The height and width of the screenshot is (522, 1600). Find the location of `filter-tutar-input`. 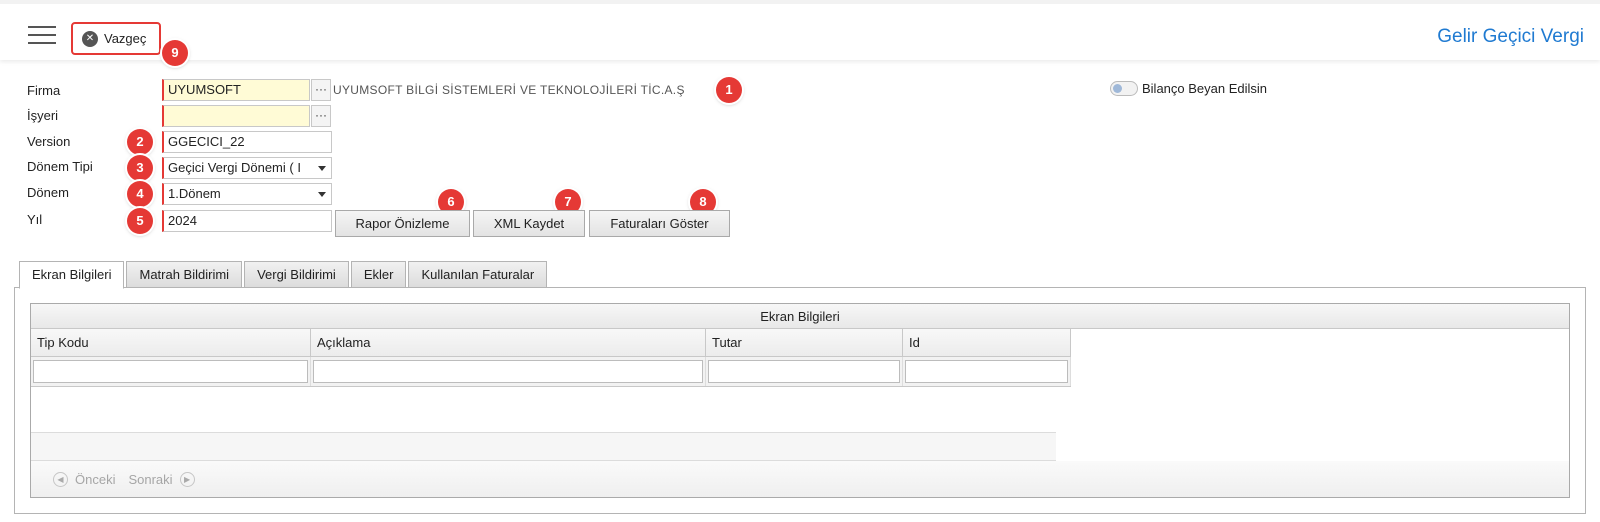

filter-tutar-input is located at coordinates (804, 371).